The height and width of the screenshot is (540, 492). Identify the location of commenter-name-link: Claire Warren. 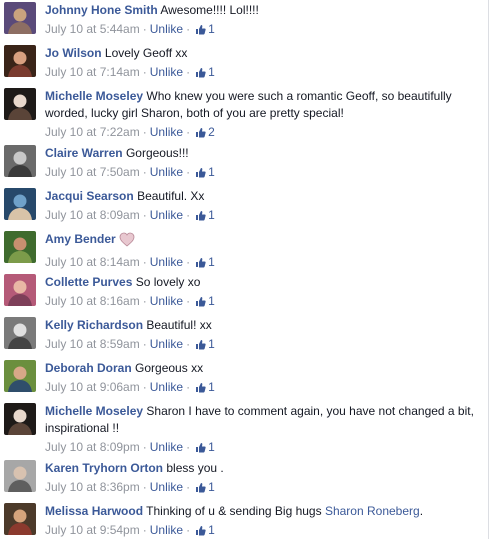
(84, 153).